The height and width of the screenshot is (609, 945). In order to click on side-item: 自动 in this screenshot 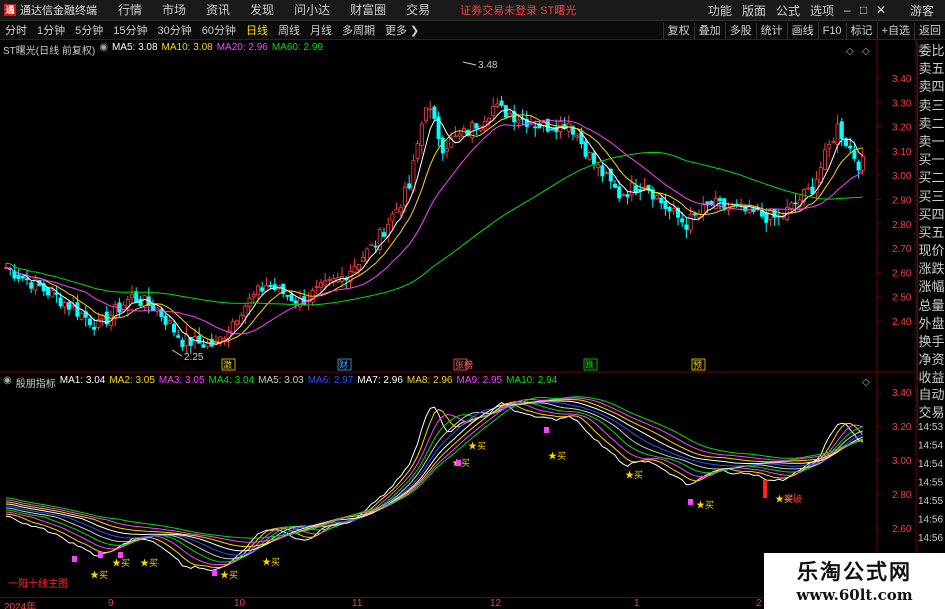, I will do `click(931, 395)`.